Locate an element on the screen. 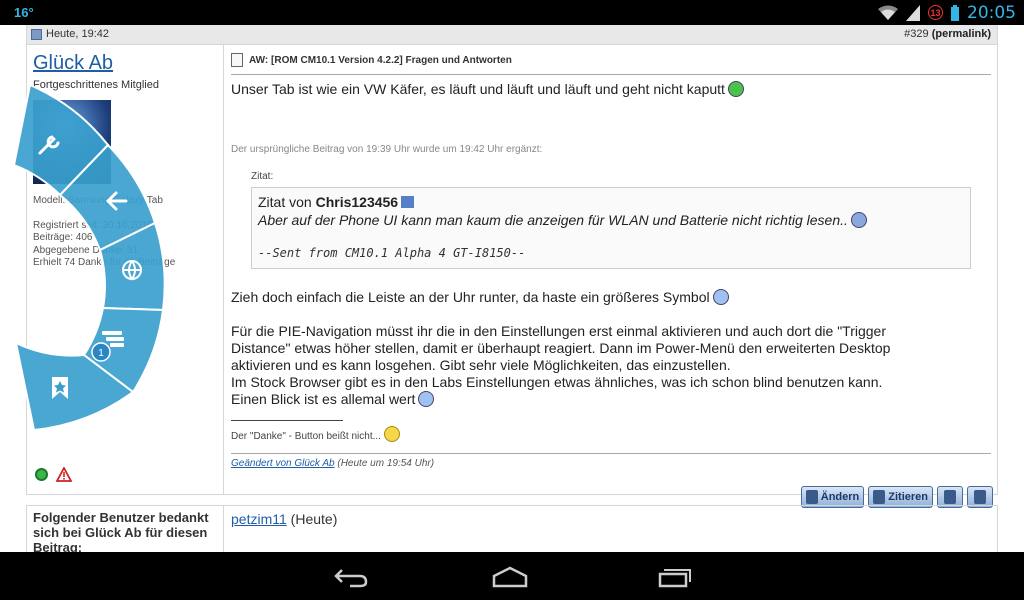  reply-pencil-icon is located at coordinates (980, 497).